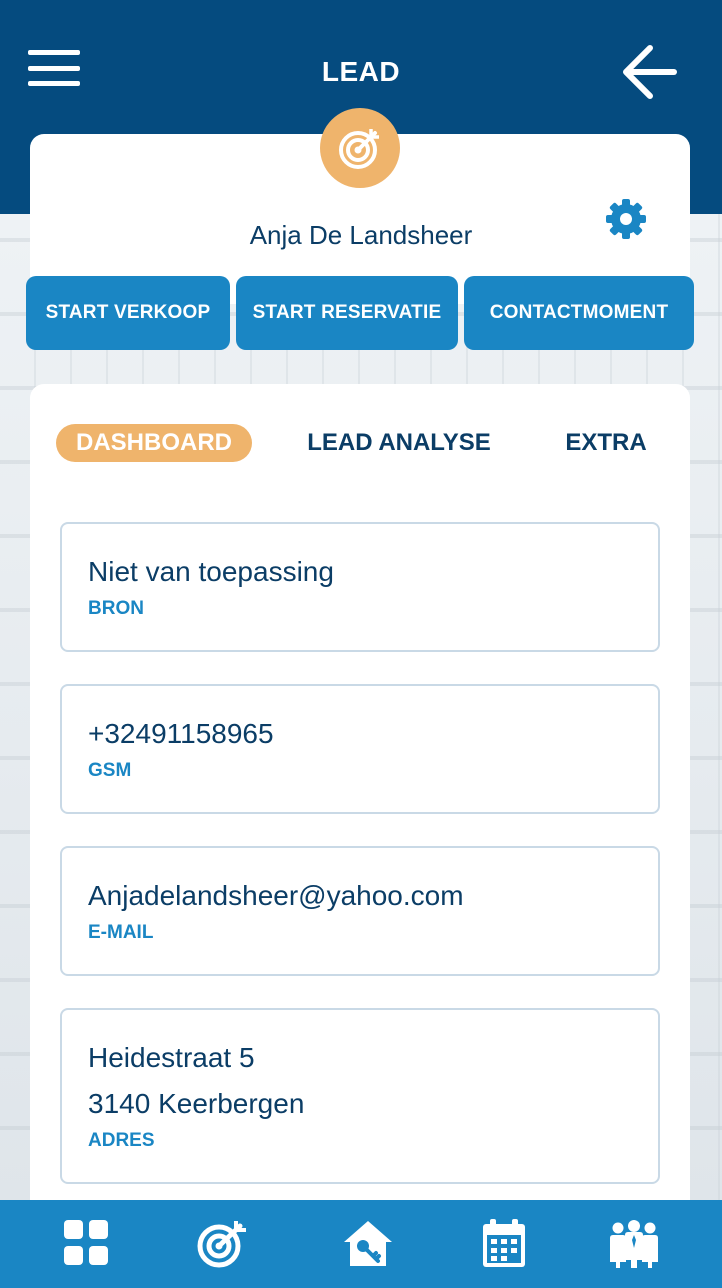 The height and width of the screenshot is (1288, 722). Describe the element at coordinates (121, 932) in the screenshot. I see `email-label: E-MAIL` at that location.